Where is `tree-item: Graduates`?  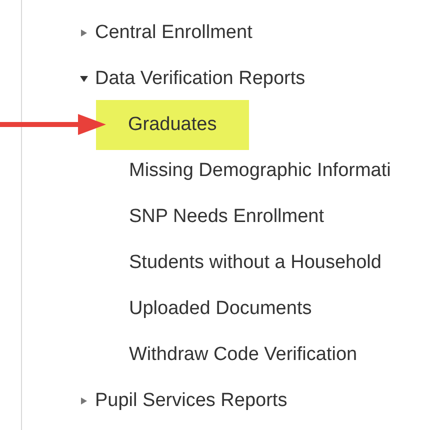
tree-item: Graduates is located at coordinates (172, 125).